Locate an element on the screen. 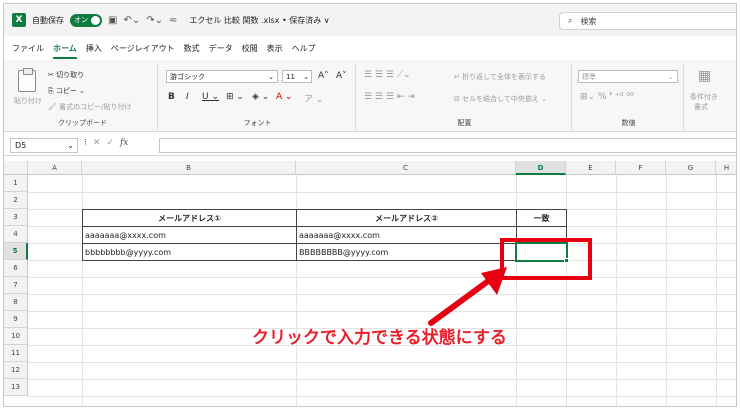 This screenshot has width=740, height=410. wrap-text-button: ↵ 折り返して全体を表示する is located at coordinates (500, 77).